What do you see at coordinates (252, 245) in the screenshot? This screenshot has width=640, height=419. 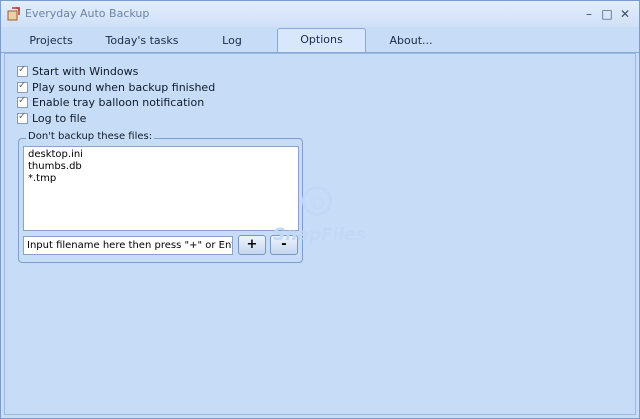 I see `add-file-button: +` at bounding box center [252, 245].